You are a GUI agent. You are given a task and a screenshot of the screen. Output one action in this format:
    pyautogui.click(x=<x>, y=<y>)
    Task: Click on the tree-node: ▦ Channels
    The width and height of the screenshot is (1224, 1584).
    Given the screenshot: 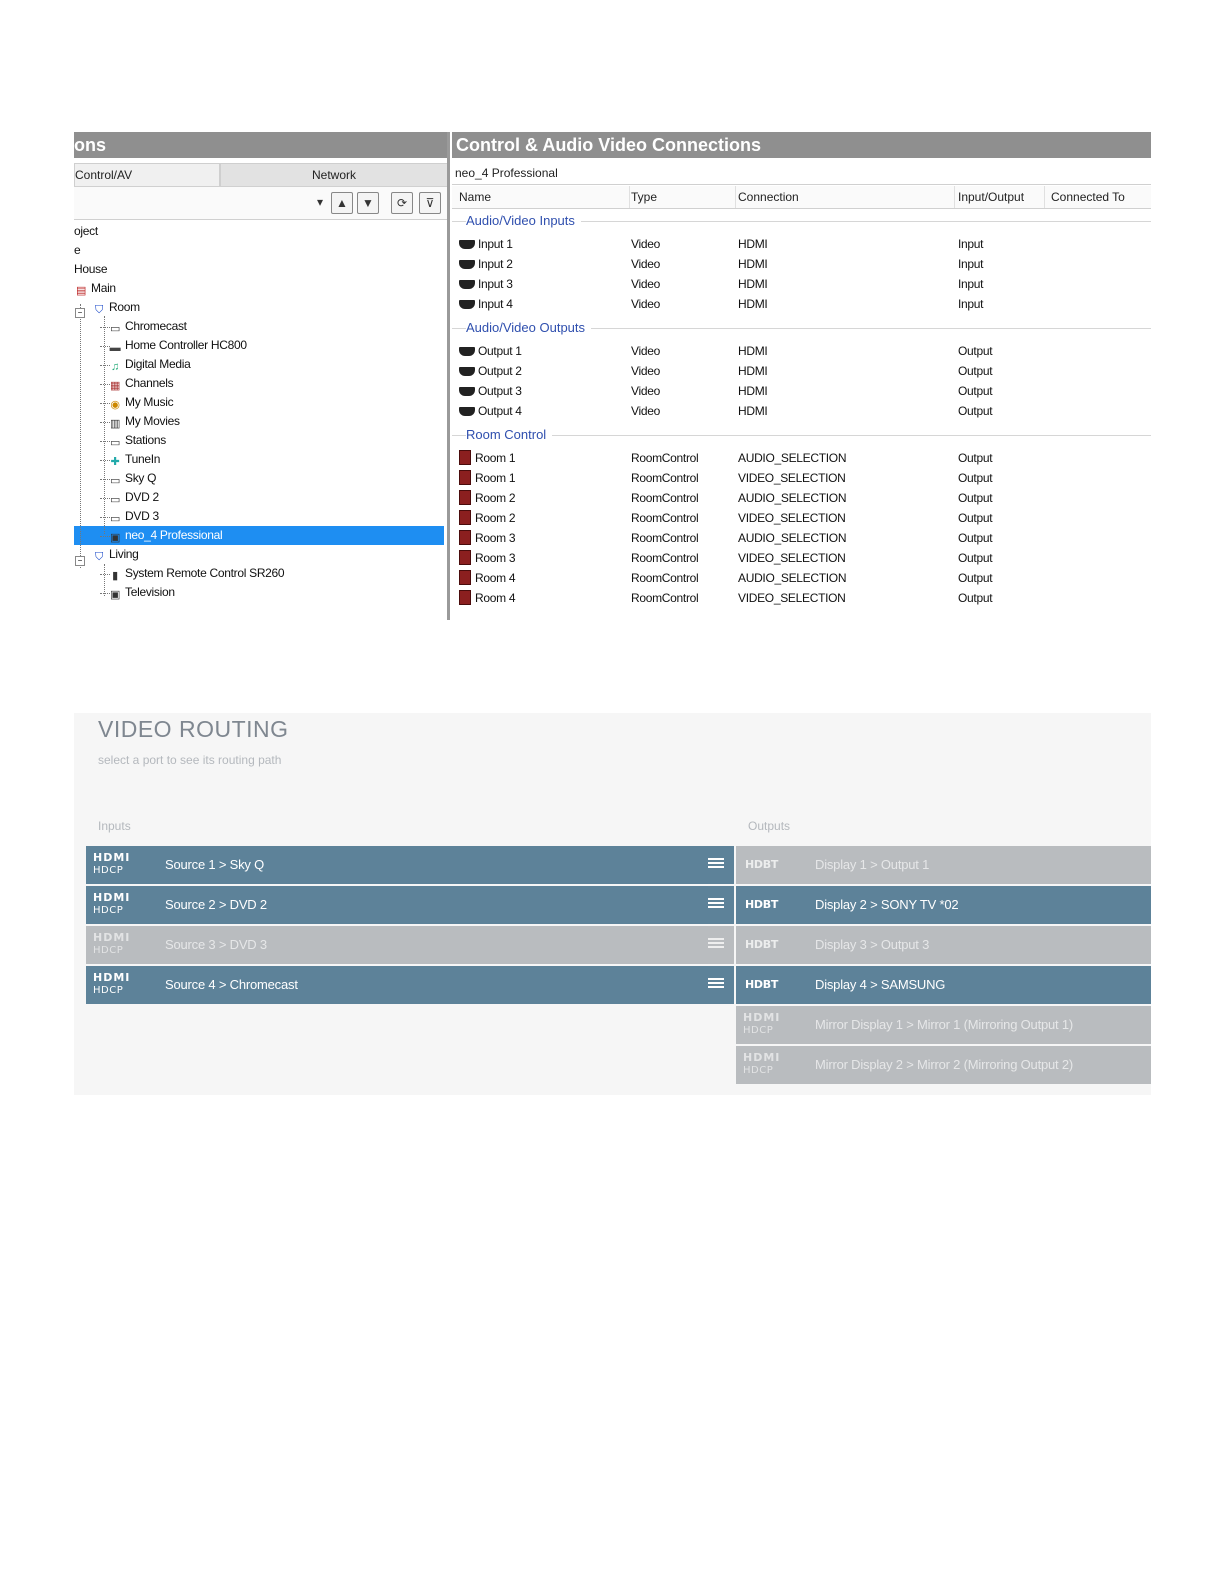 What is the action you would take?
    pyautogui.click(x=141, y=383)
    